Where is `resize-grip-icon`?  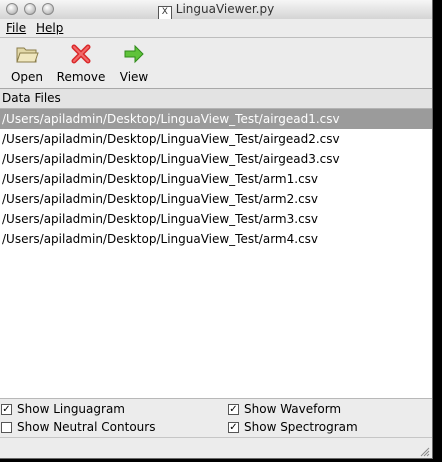 resize-grip-icon is located at coordinates (424, 451).